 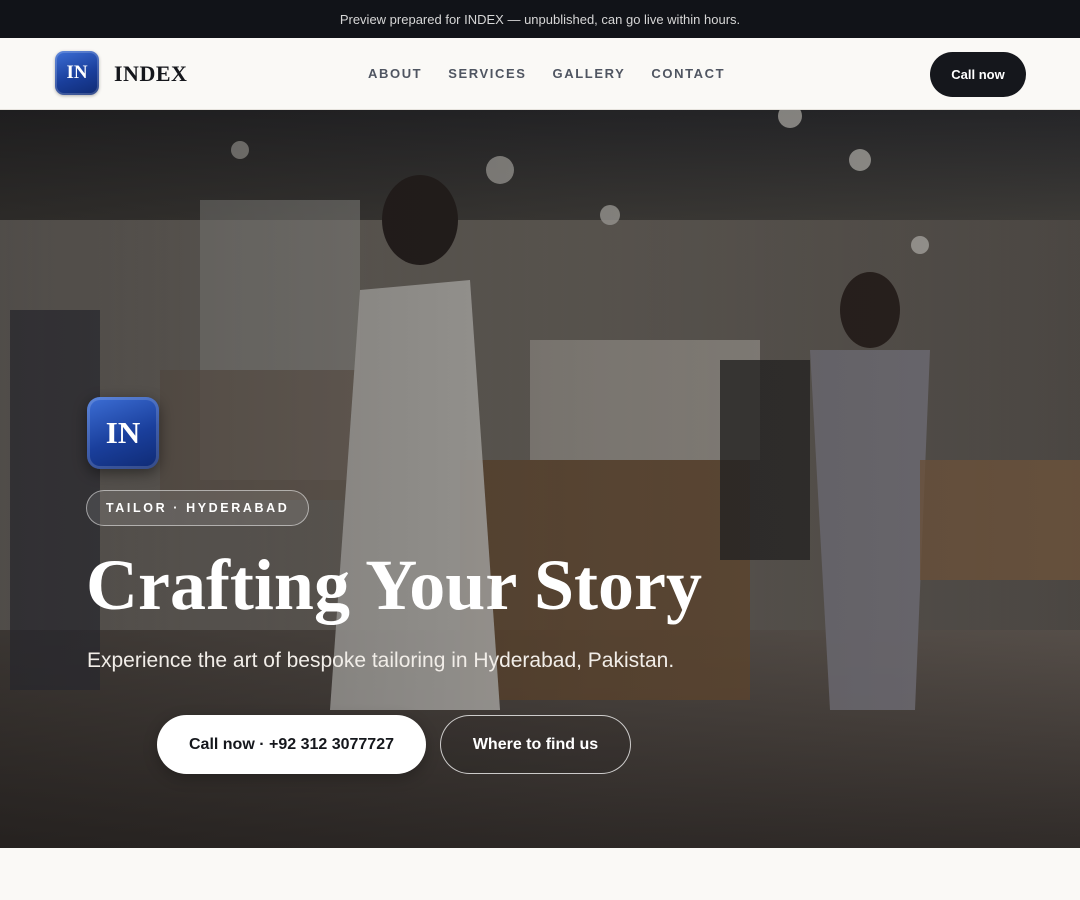 I want to click on brand-name: INDEX, so click(x=150, y=74).